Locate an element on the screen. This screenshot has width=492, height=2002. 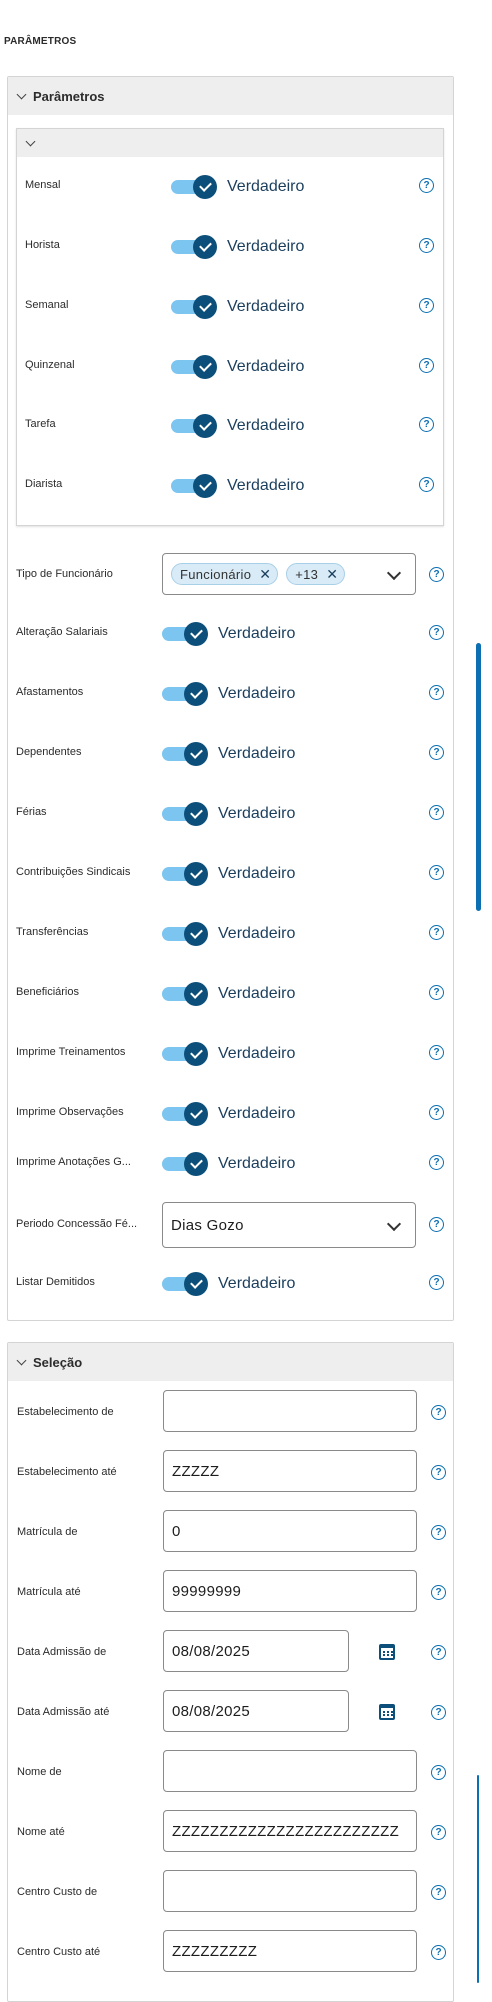
parametros-title: Parâmetros is located at coordinates (69, 96).